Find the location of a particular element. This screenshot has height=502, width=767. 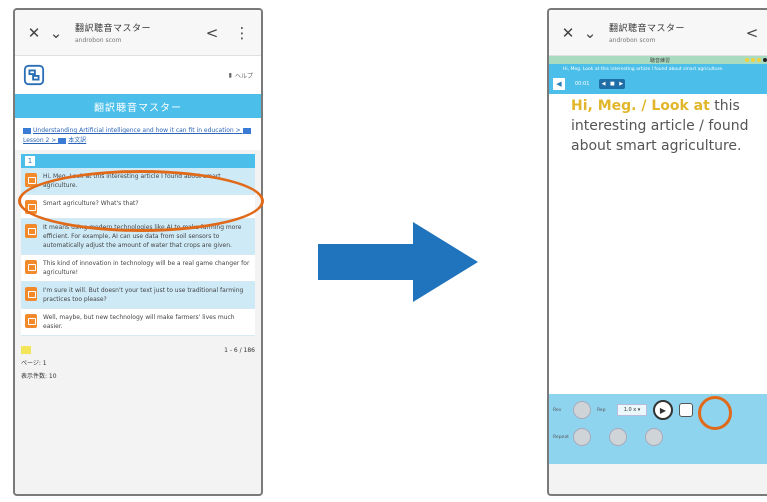

top-actions: < ⋮ is located at coordinates (227, 33).